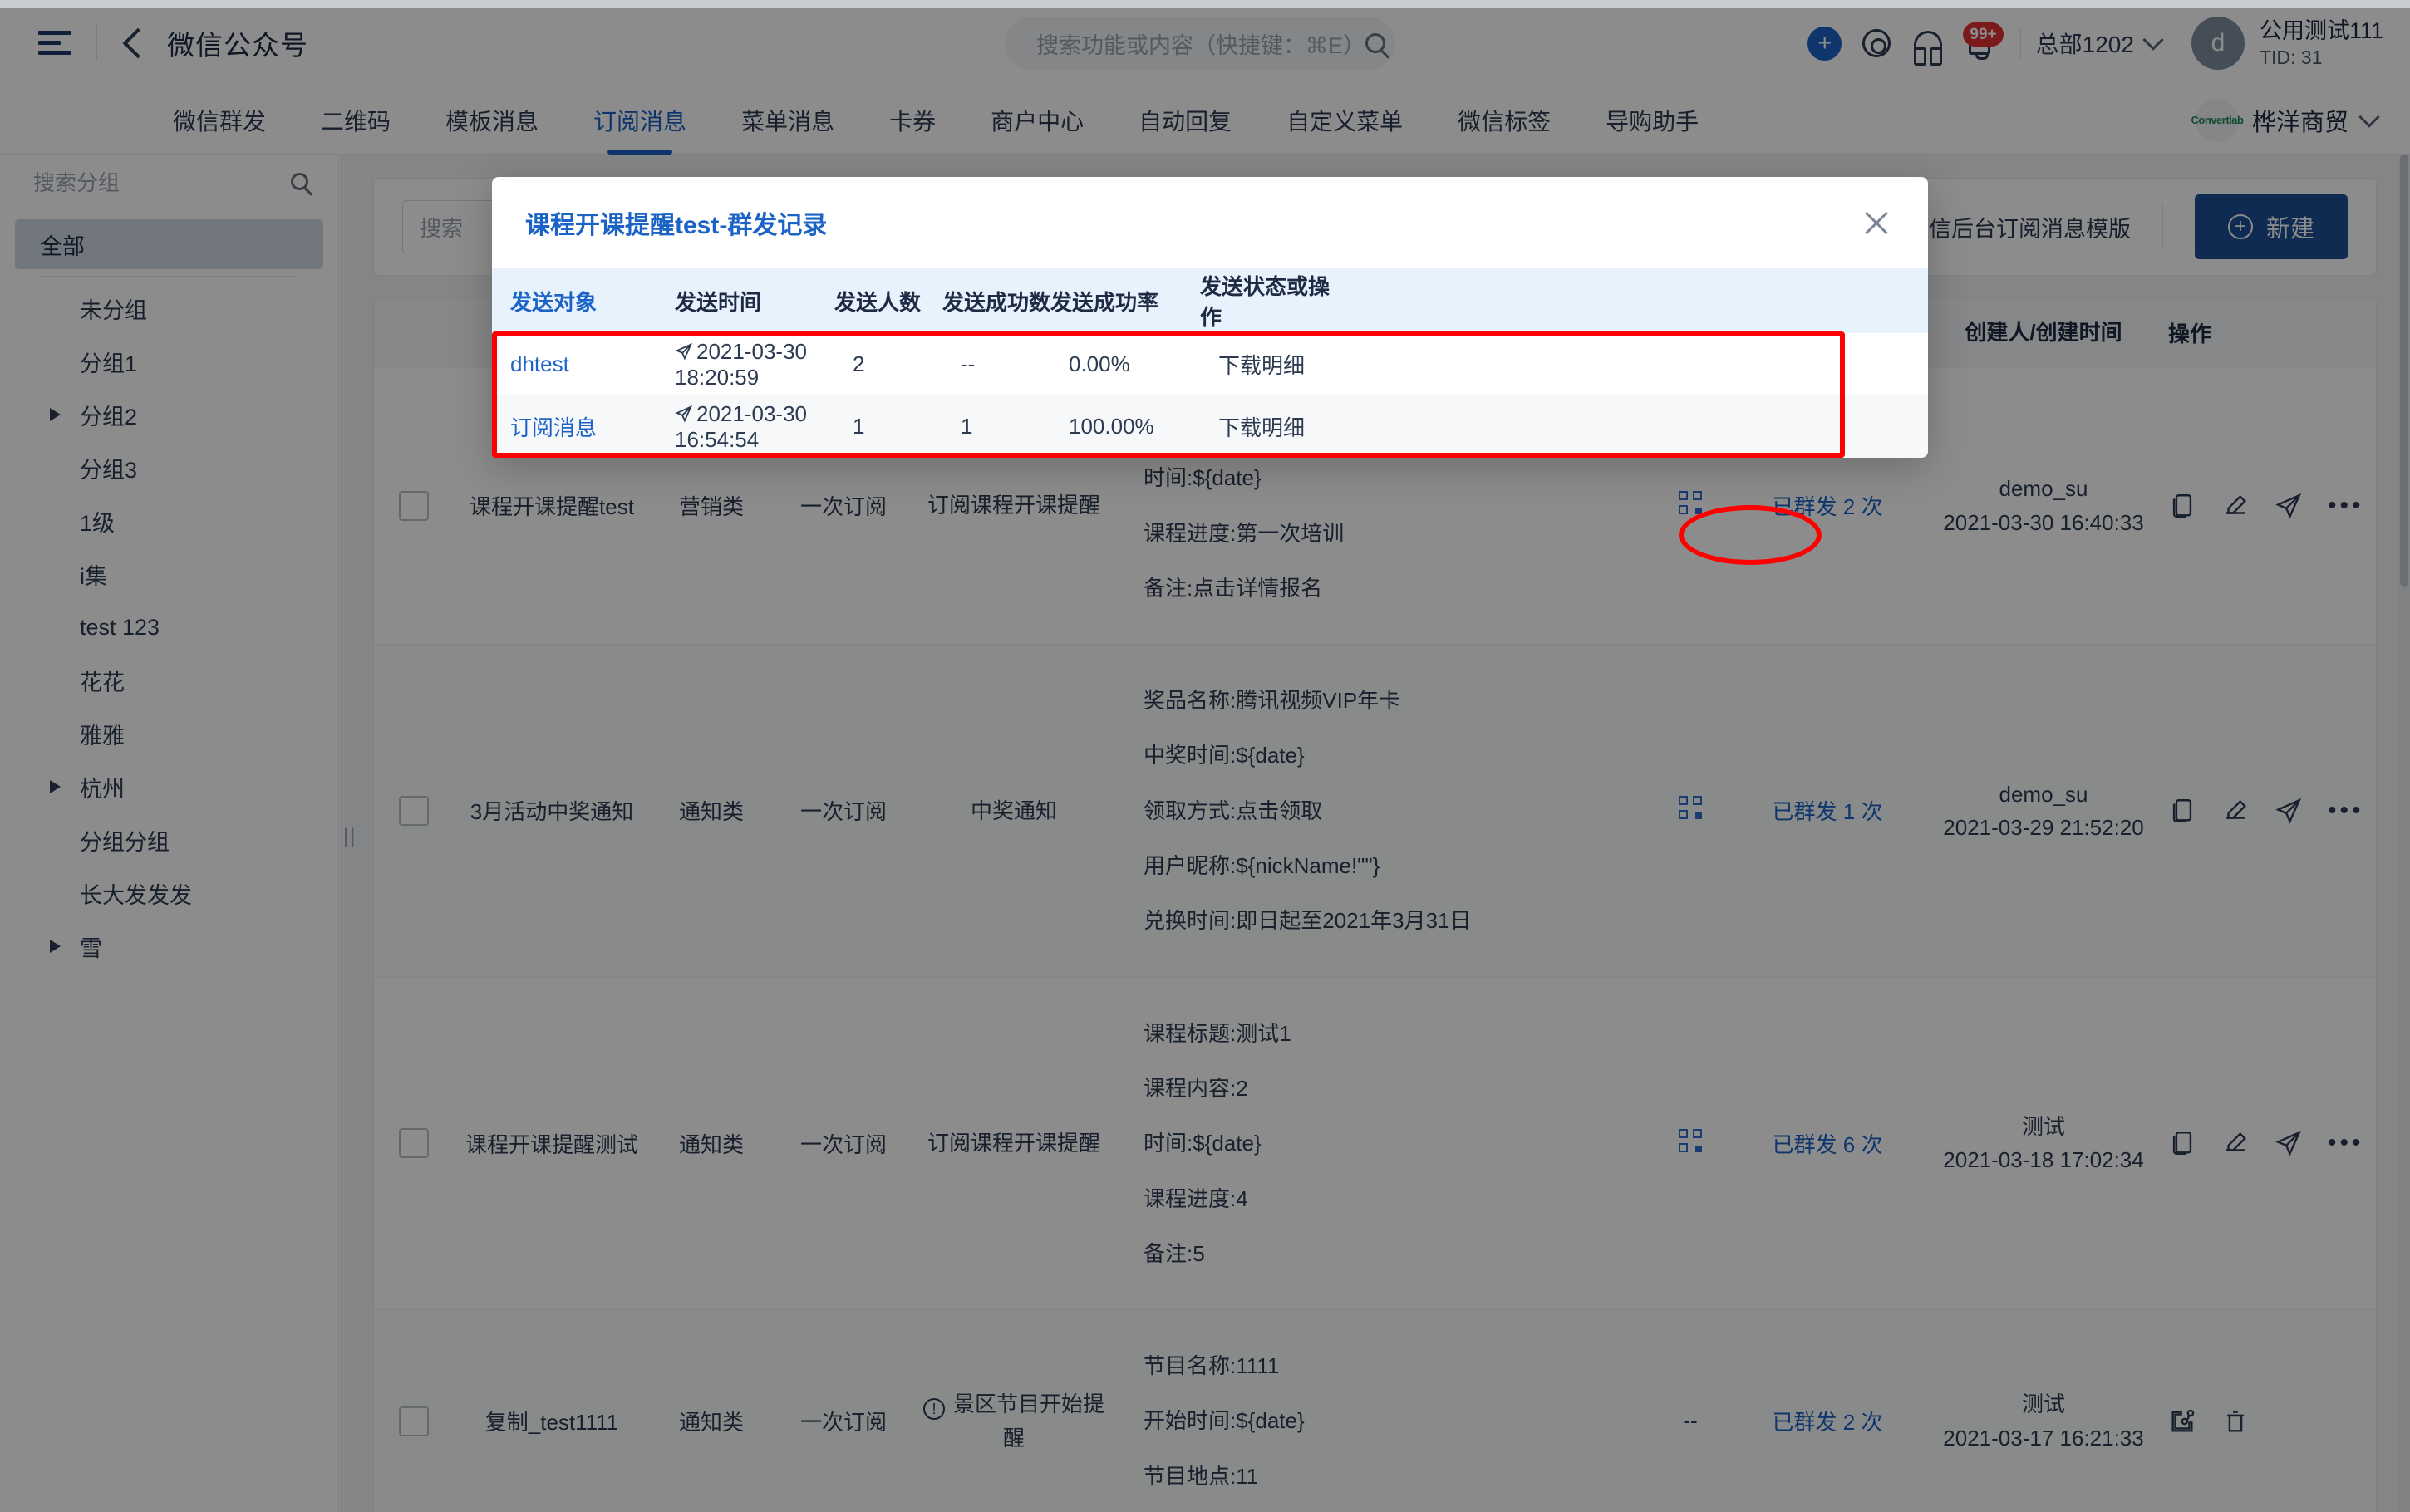 This screenshot has width=2410, height=1512. I want to click on modal-time-text: 2021-03-30 16:54:54, so click(741, 426).